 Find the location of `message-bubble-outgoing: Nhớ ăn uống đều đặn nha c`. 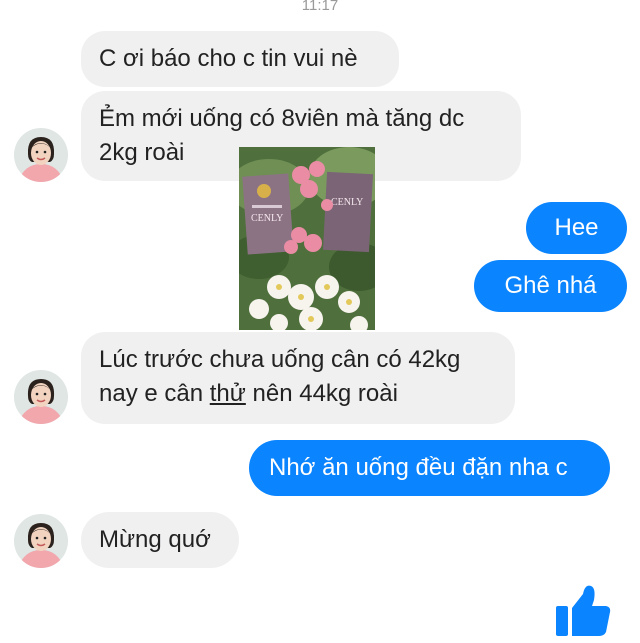

message-bubble-outgoing: Nhớ ăn uống đều đặn nha c is located at coordinates (429, 468).